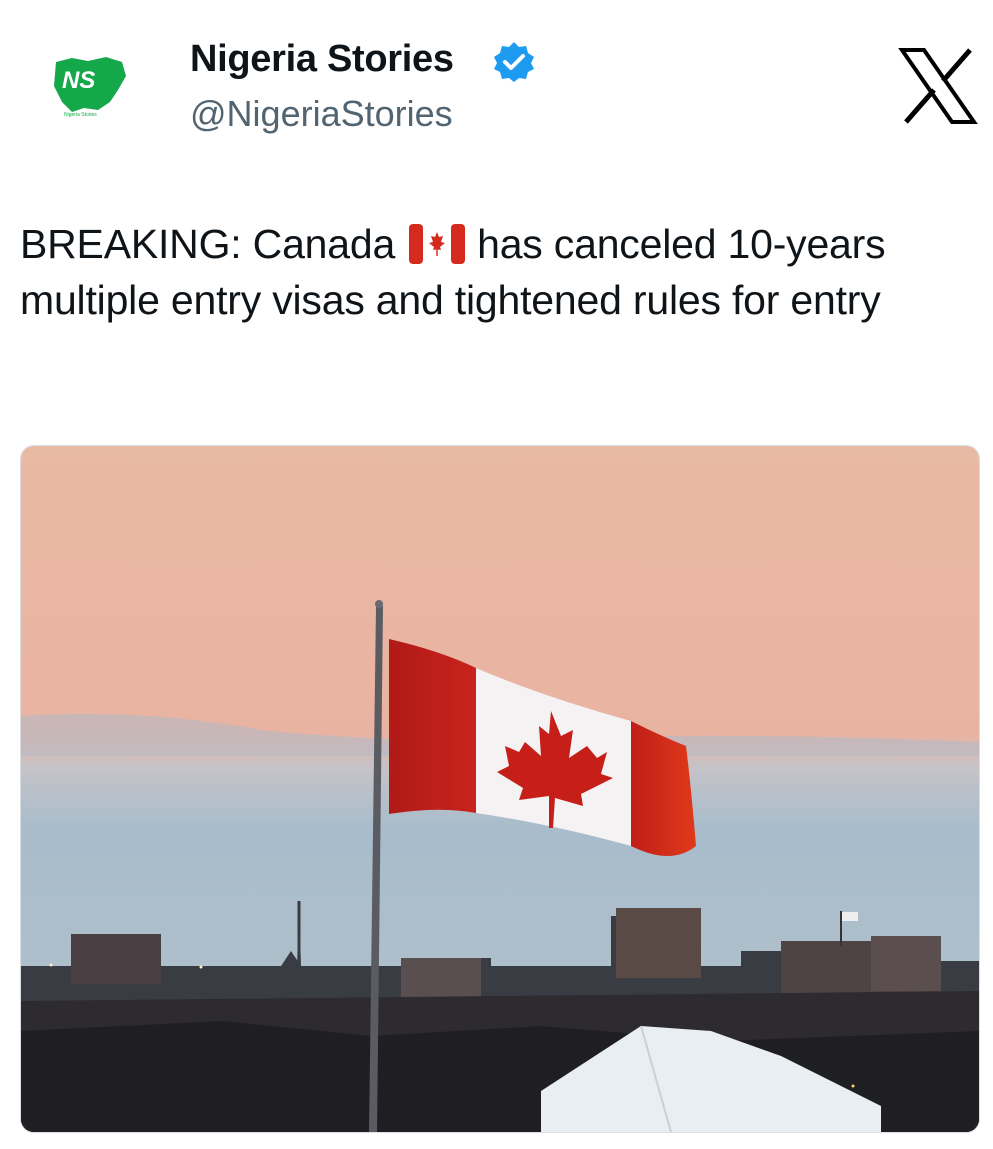  What do you see at coordinates (80, 115) in the screenshot?
I see `svg-text: Nigeria Stories` at bounding box center [80, 115].